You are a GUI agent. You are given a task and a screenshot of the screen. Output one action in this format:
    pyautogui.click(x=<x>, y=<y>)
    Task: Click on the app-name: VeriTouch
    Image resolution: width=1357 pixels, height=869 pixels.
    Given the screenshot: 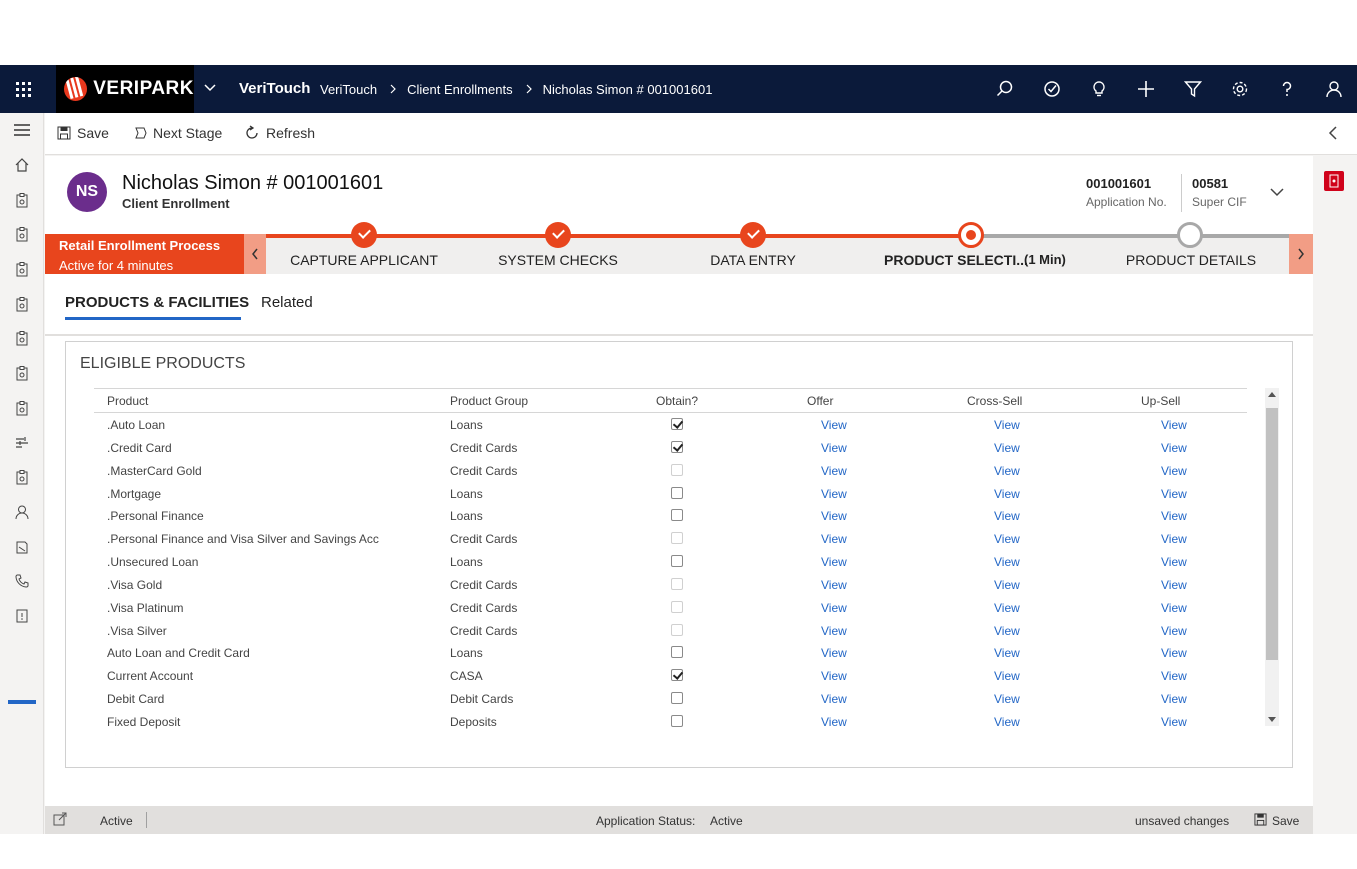 What is the action you would take?
    pyautogui.click(x=274, y=88)
    